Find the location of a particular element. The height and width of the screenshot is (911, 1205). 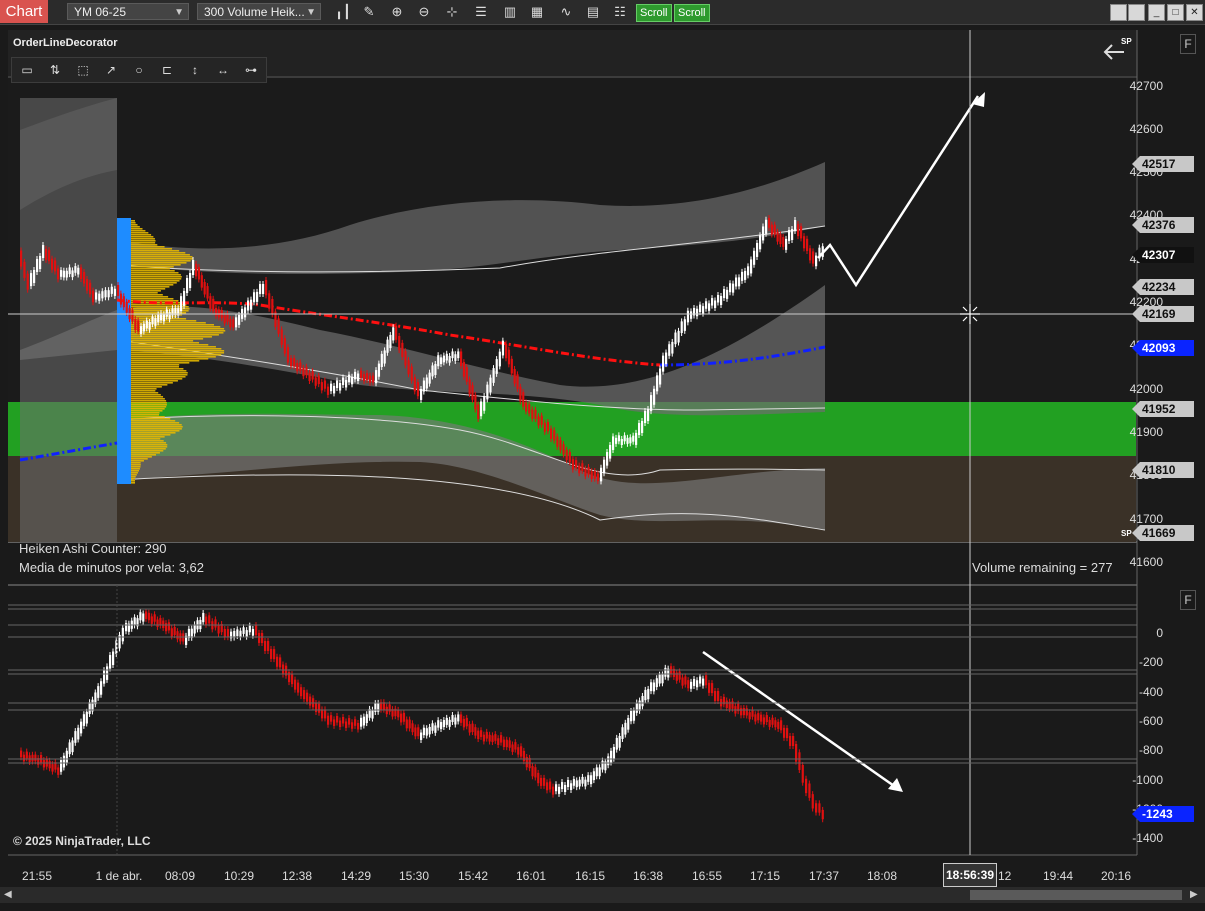

time-axis-label: 08:09 is located at coordinates (180, 876).